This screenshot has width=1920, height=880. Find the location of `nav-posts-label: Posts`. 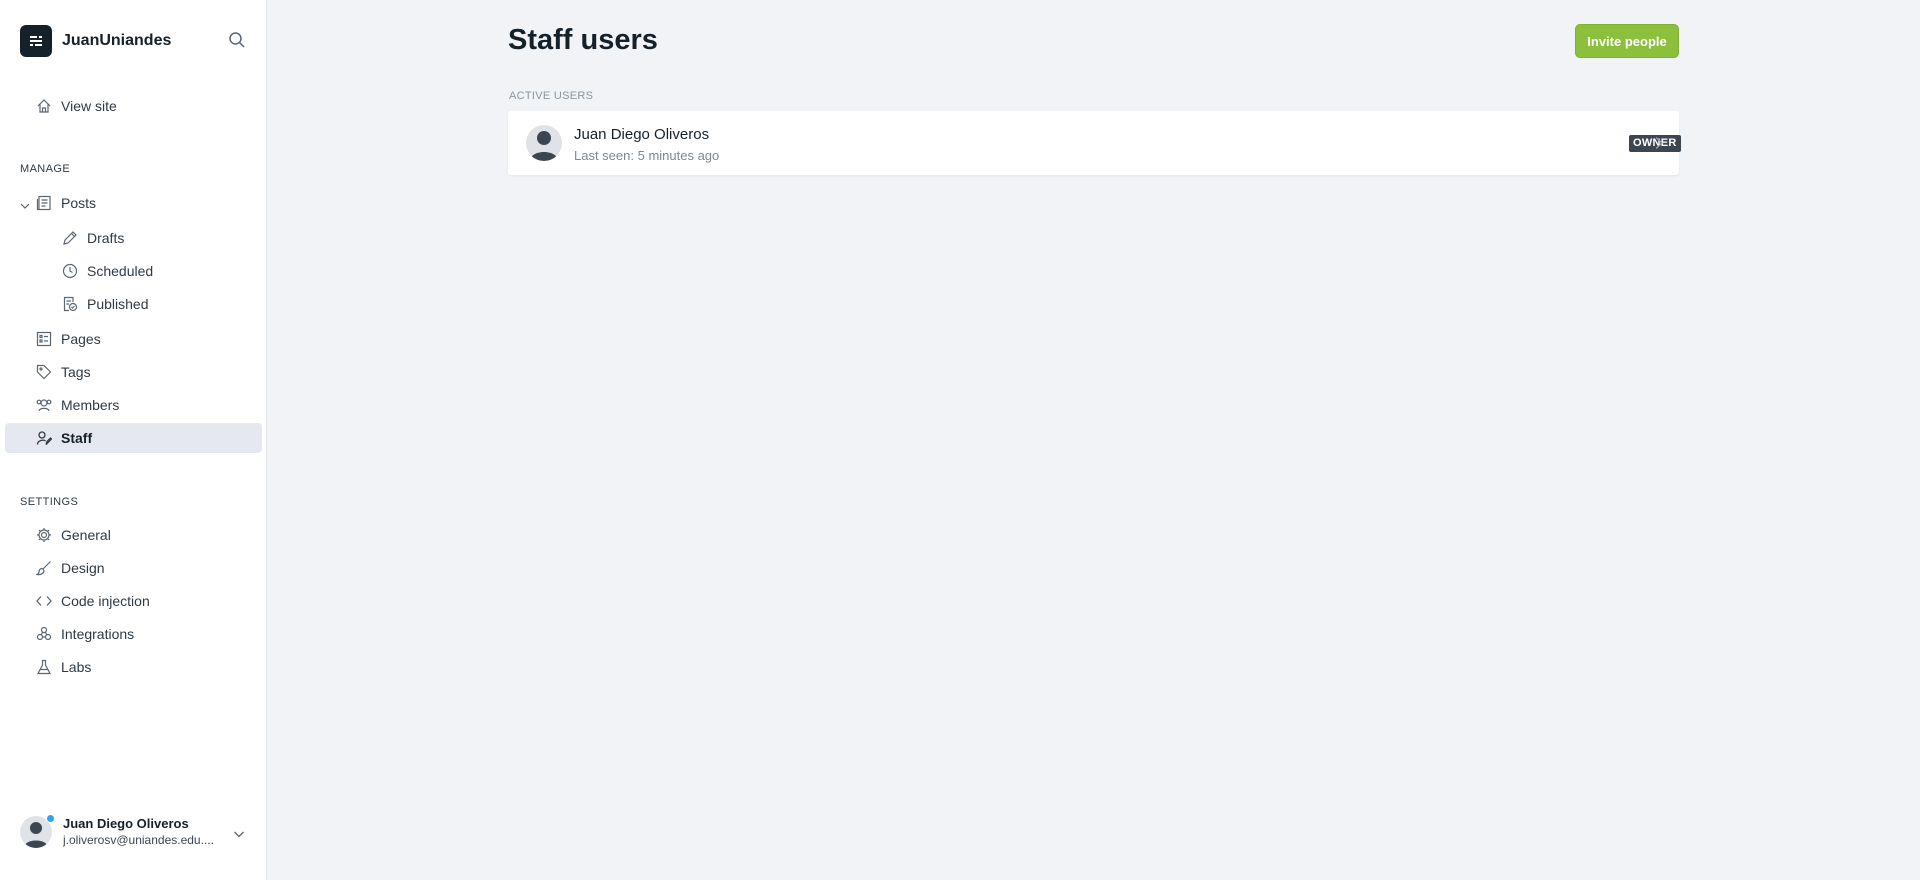

nav-posts-label: Posts is located at coordinates (79, 203).